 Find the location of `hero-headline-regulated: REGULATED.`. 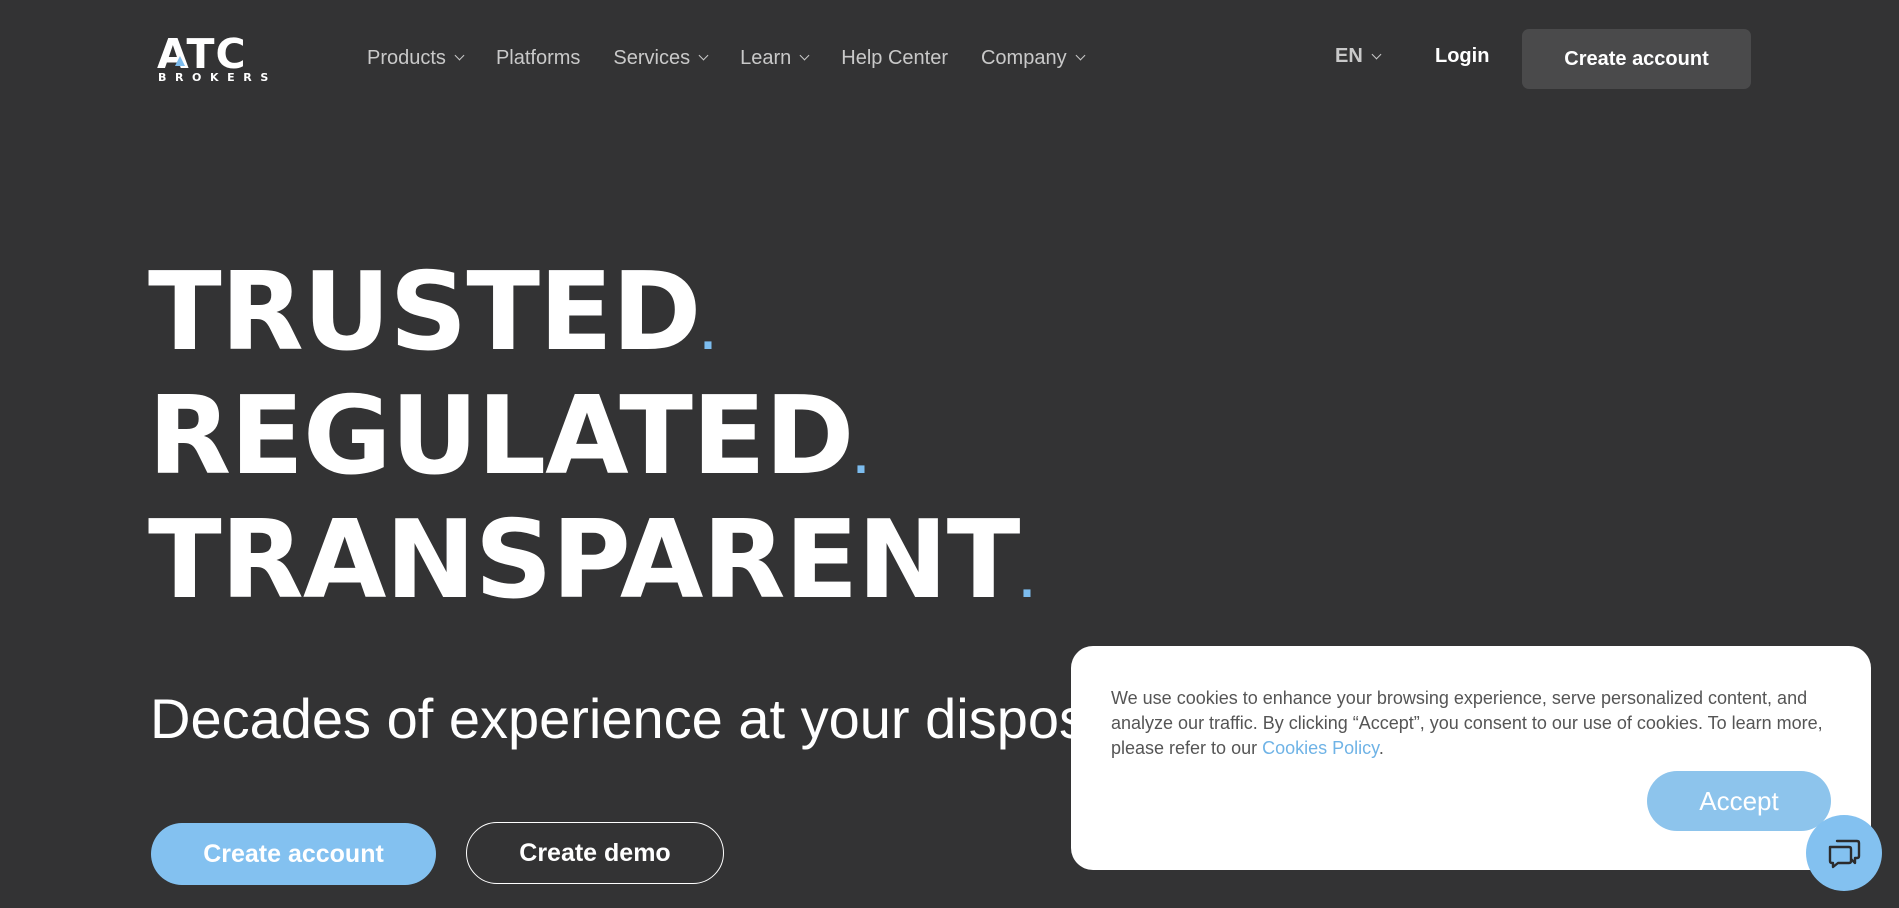

hero-headline-regulated: REGULATED. is located at coordinates (508, 448).